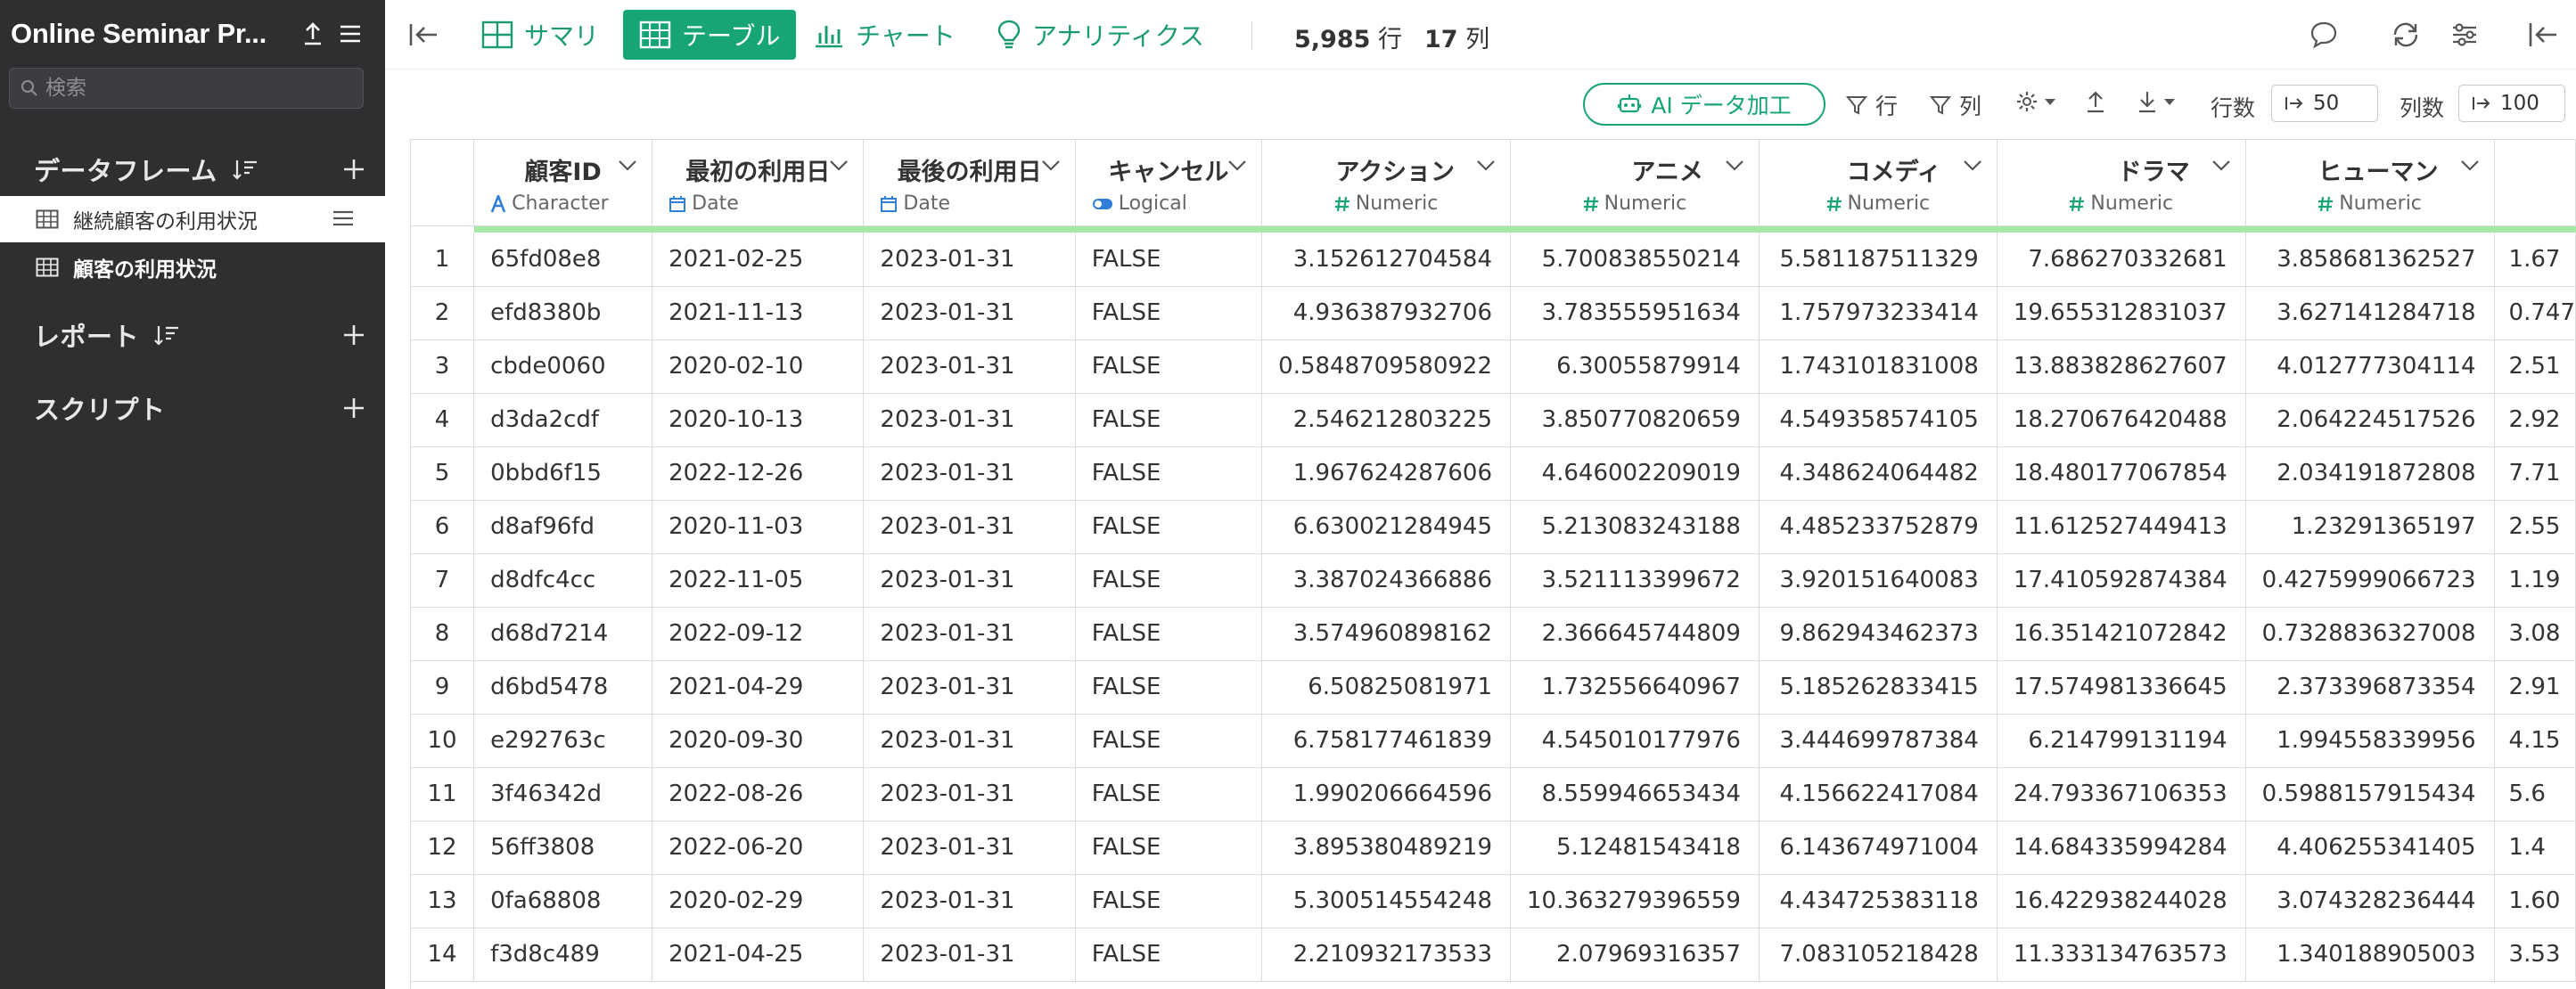  What do you see at coordinates (2370, 313) in the screenshot?
I see `table-cell: 3.627141284718` at bounding box center [2370, 313].